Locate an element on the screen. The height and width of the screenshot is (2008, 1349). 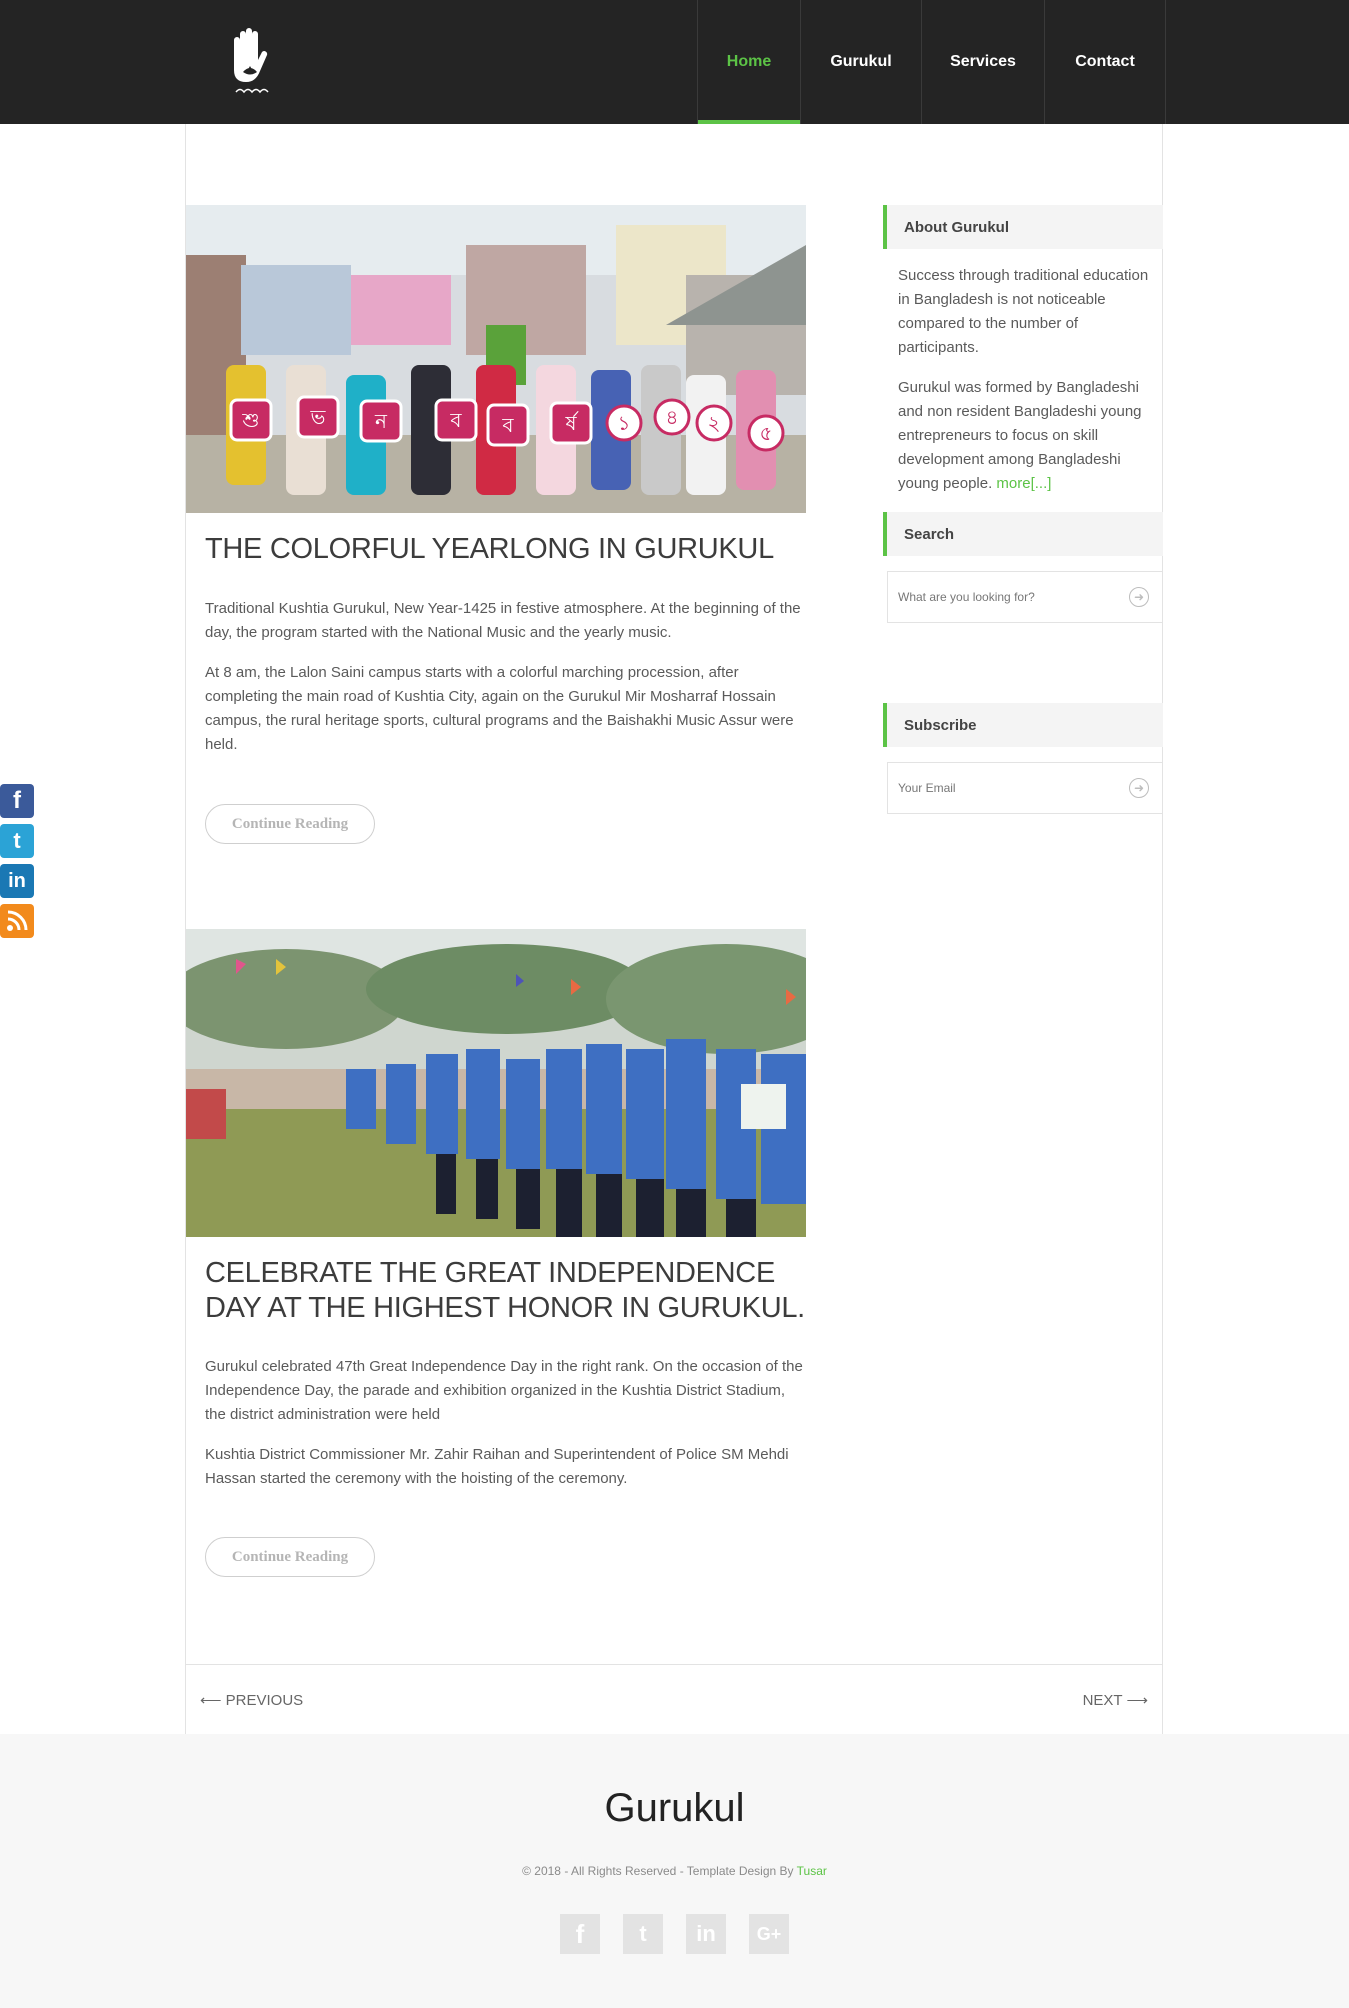
search-widget-title: Search is located at coordinates (1023, 534).